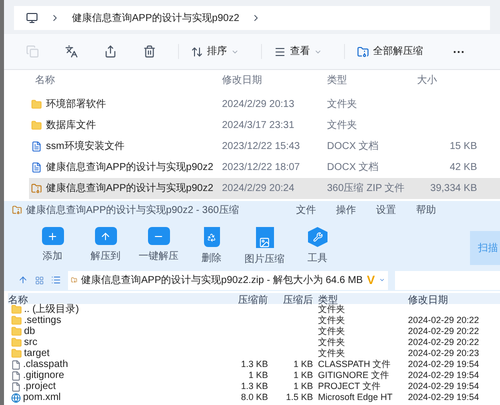 This screenshot has width=500, height=405. Describe the element at coordinates (85, 147) in the screenshot. I see `file-name: ssm环境安装文件` at that location.